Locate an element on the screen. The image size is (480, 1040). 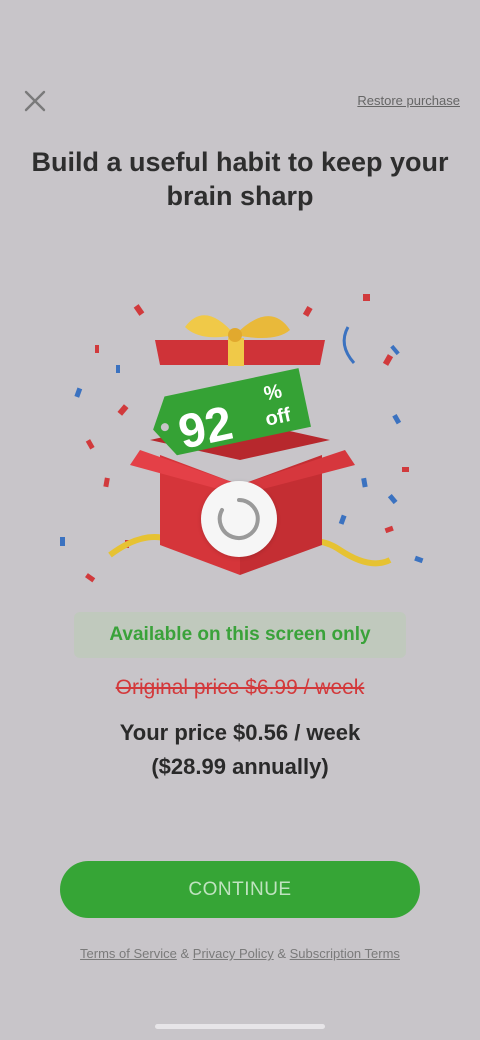
availability-badge: Available on this screen only is located at coordinates (240, 635).